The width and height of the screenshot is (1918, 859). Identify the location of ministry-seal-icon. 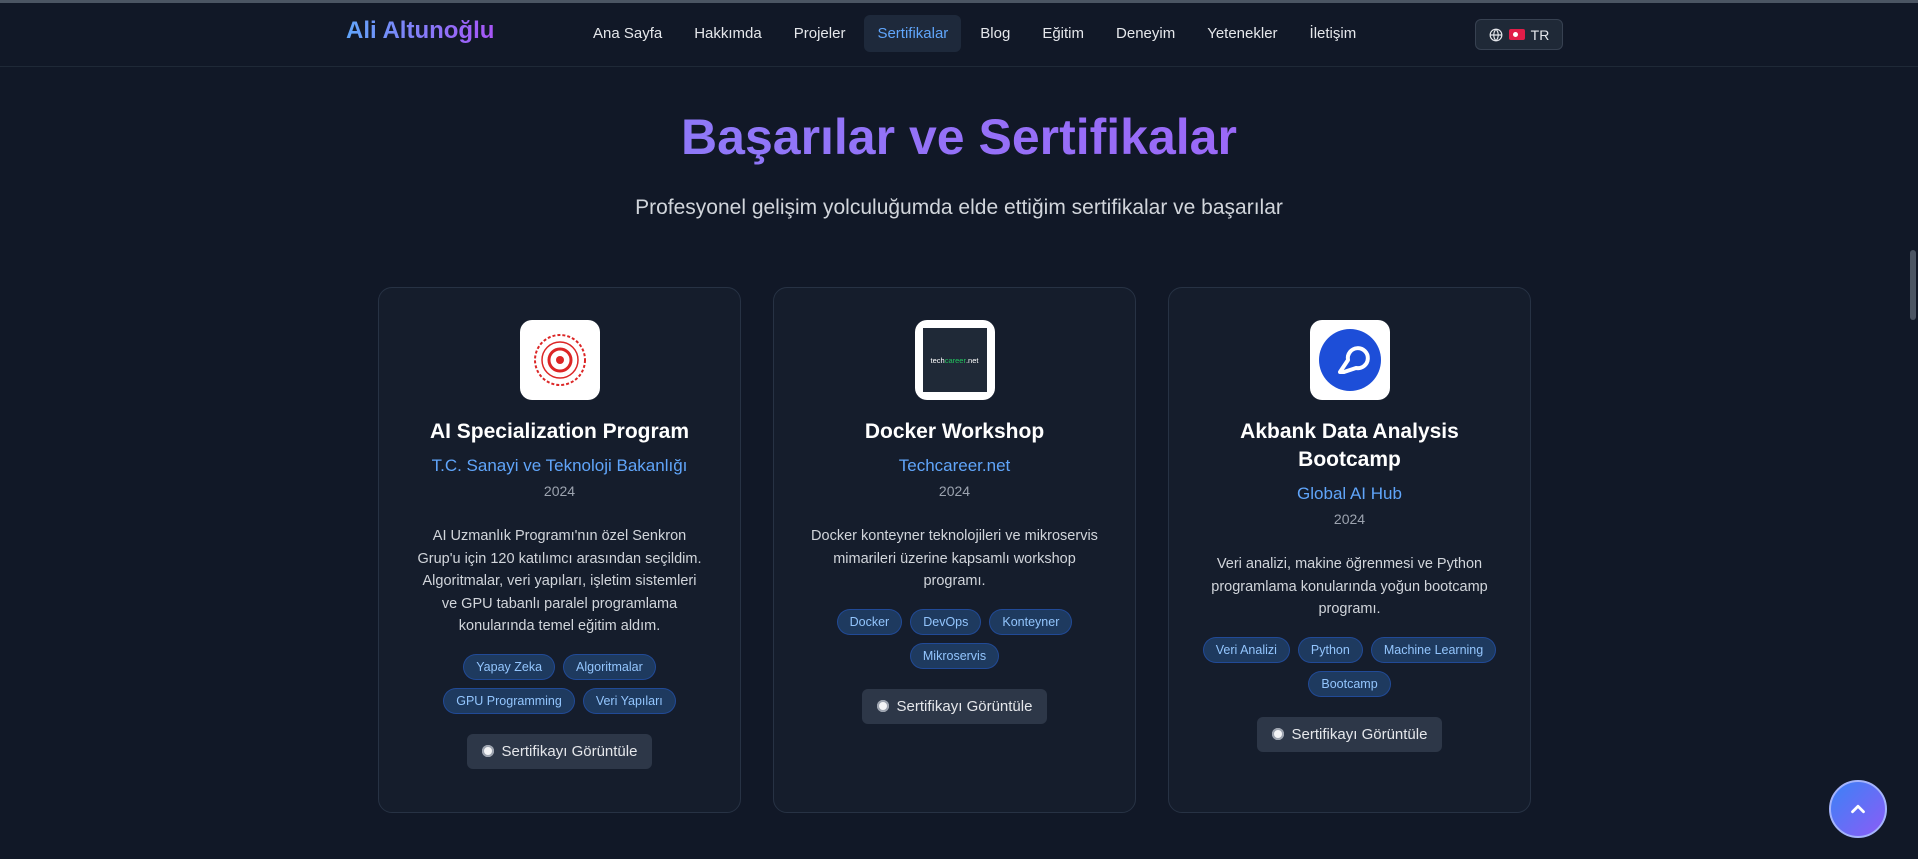
(559, 360).